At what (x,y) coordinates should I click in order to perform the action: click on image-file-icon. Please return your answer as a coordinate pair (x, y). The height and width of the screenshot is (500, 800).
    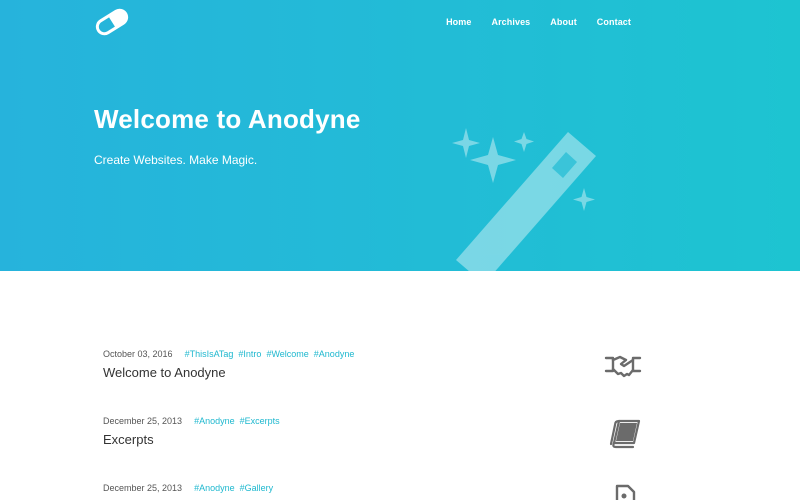
    Looking at the image, I should click on (625, 492).